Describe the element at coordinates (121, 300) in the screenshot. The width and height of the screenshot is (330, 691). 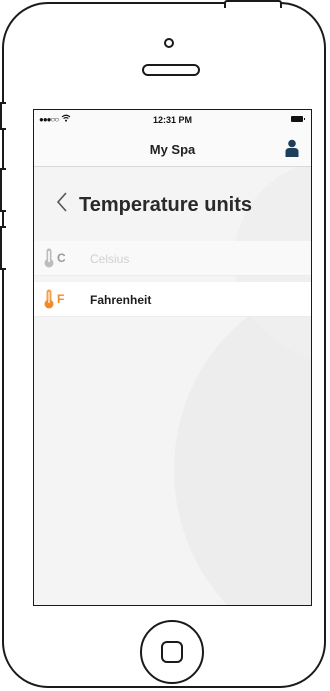
I see `unit-label: Fahrenheit` at that location.